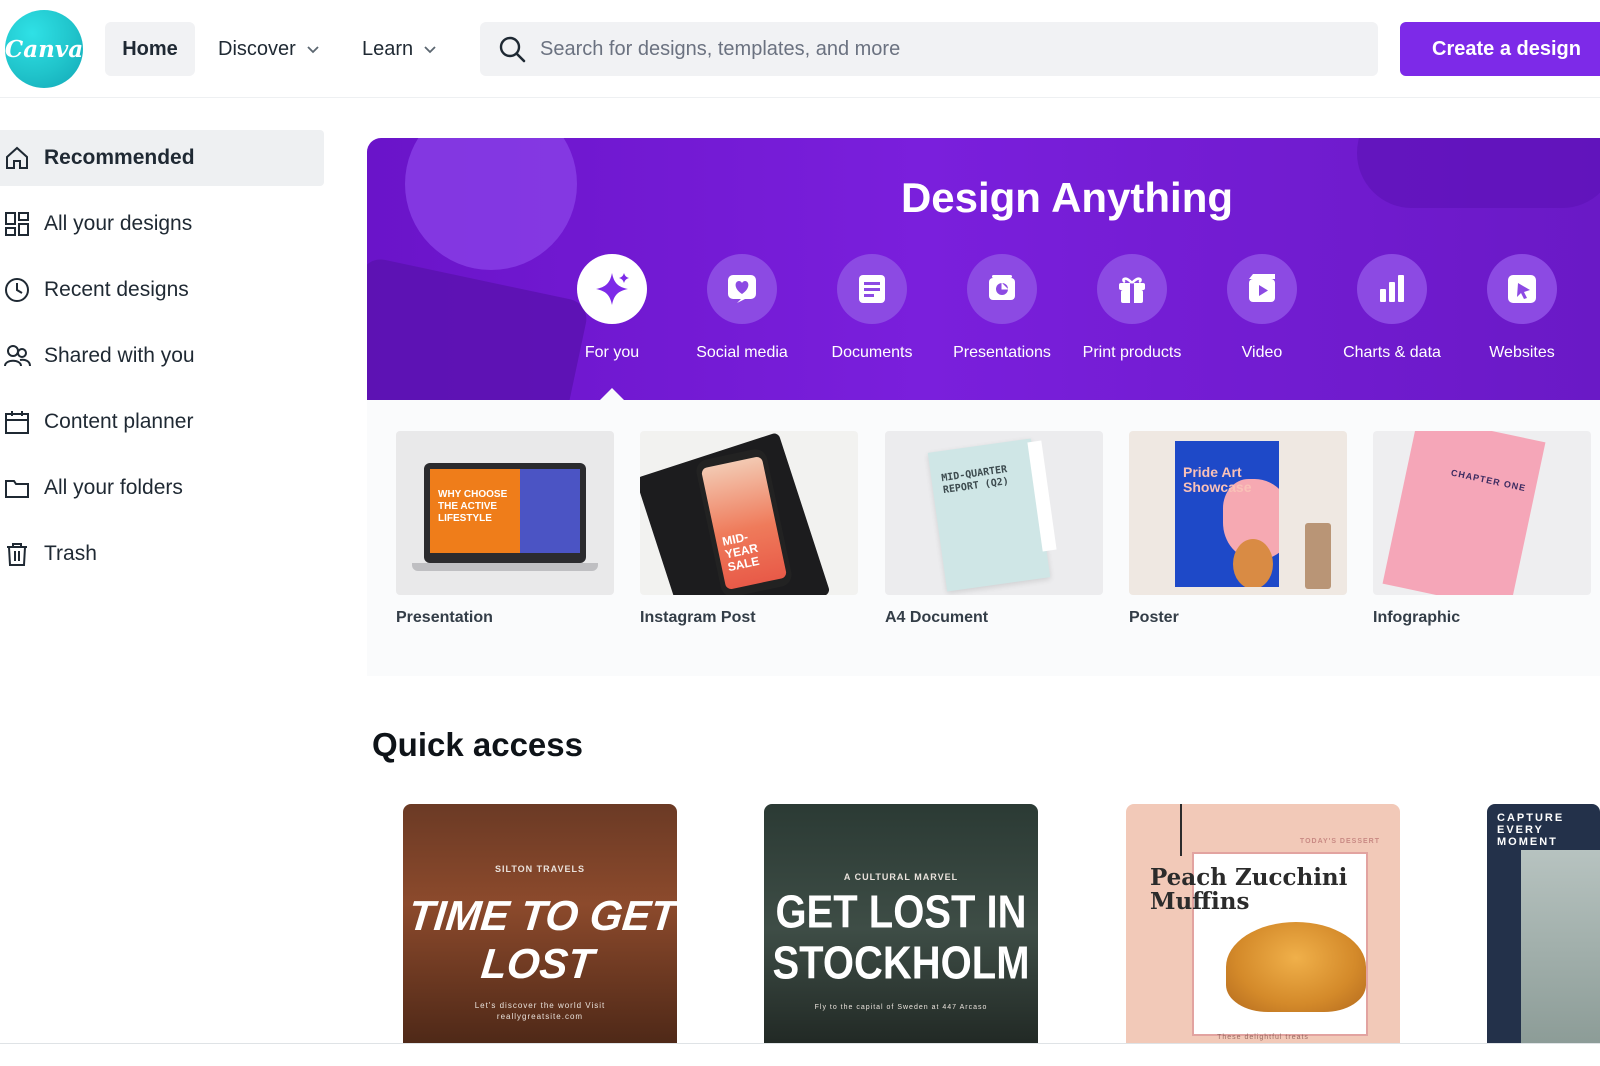 This screenshot has height=1066, width=1600. What do you see at coordinates (512, 49) in the screenshot?
I see `search-icon` at bounding box center [512, 49].